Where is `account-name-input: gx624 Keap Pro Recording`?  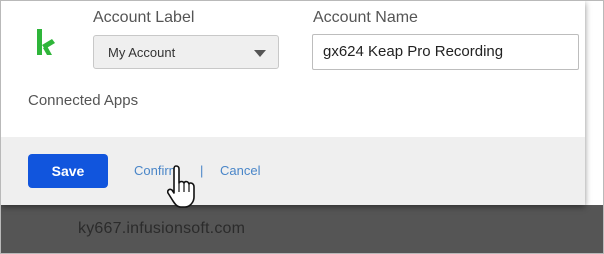
account-name-input: gx624 Keap Pro Recording is located at coordinates (445, 52).